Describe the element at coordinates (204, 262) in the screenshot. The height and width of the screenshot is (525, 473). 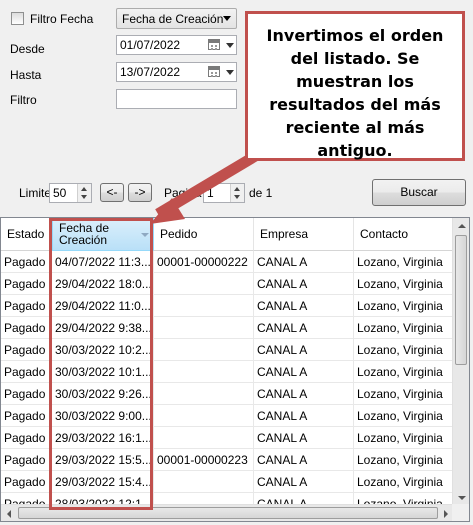
I see `cell-pedido: 00001-00000222` at that location.